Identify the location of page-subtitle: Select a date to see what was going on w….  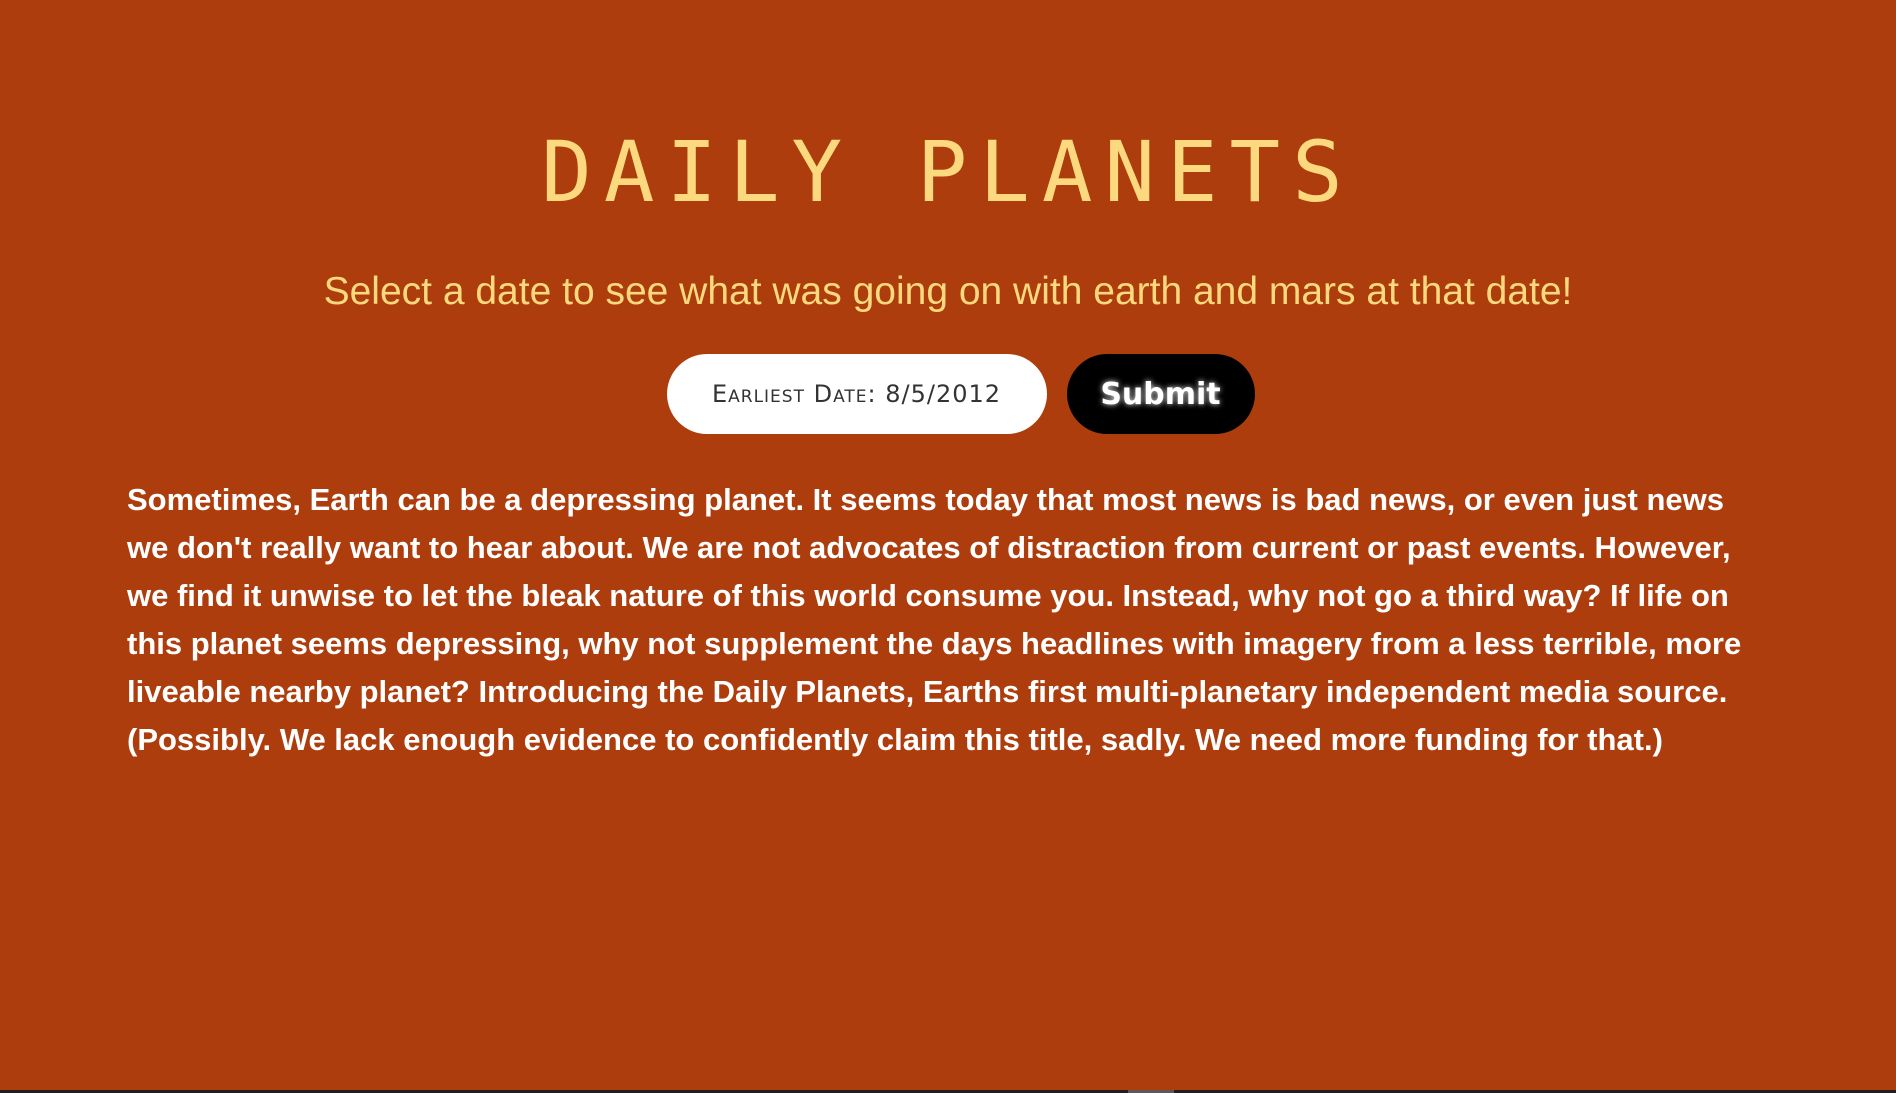
(948, 291).